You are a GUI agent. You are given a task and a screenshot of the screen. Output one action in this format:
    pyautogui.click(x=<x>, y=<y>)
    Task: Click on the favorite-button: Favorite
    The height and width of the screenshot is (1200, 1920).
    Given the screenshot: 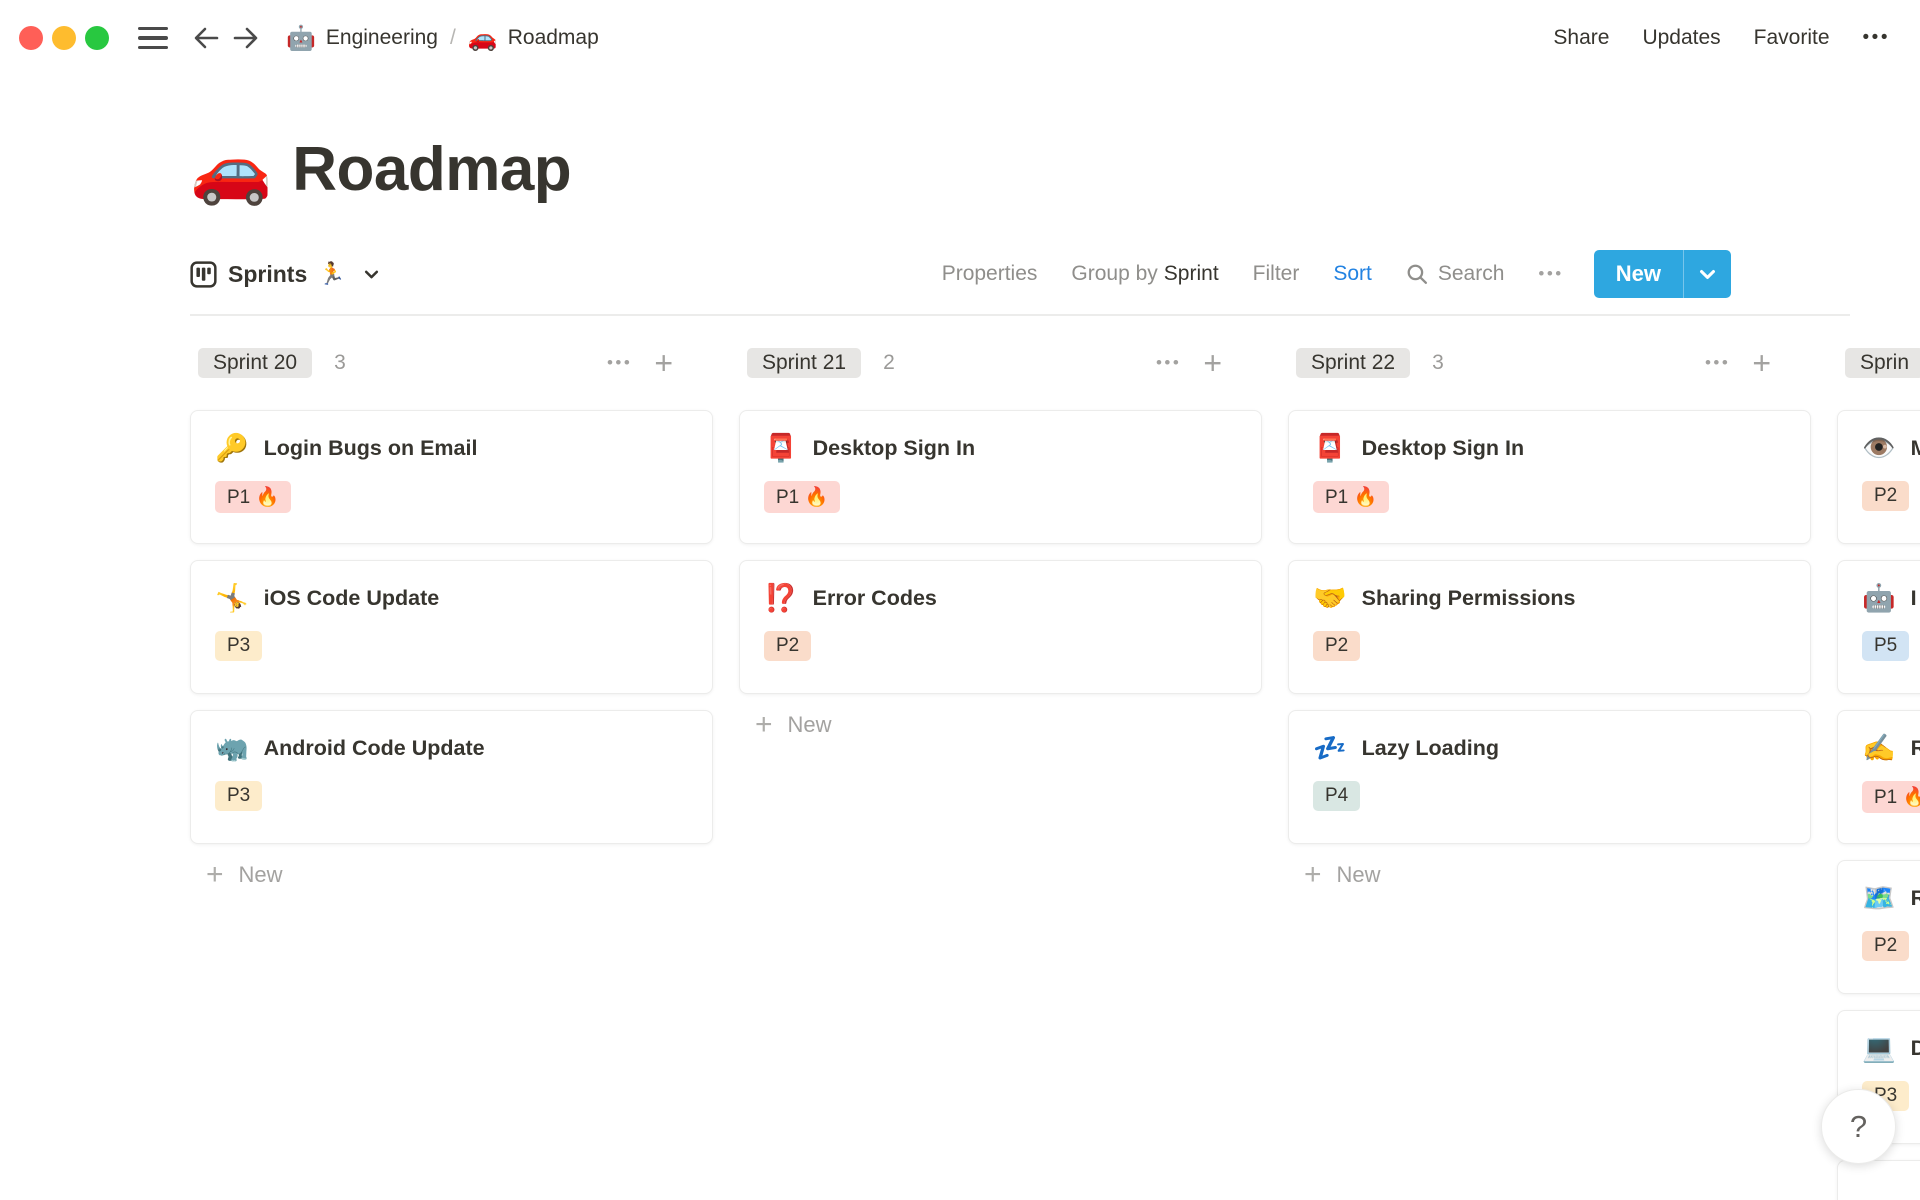 What is the action you would take?
    pyautogui.click(x=1792, y=38)
    